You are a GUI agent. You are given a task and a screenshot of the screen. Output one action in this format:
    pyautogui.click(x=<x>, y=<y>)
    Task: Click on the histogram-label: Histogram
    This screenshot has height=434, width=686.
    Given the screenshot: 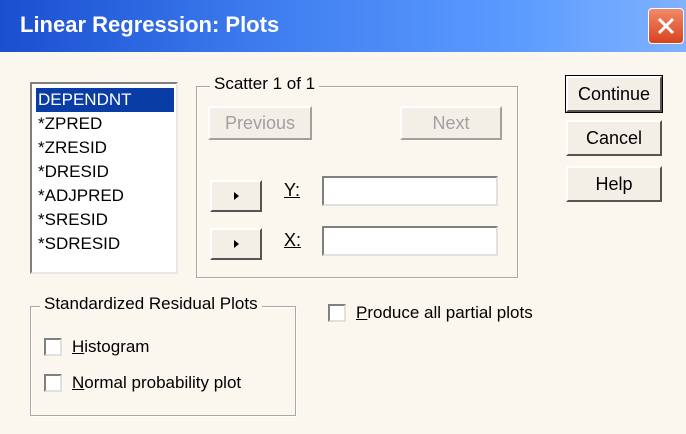 What is the action you would take?
    pyautogui.click(x=110, y=347)
    